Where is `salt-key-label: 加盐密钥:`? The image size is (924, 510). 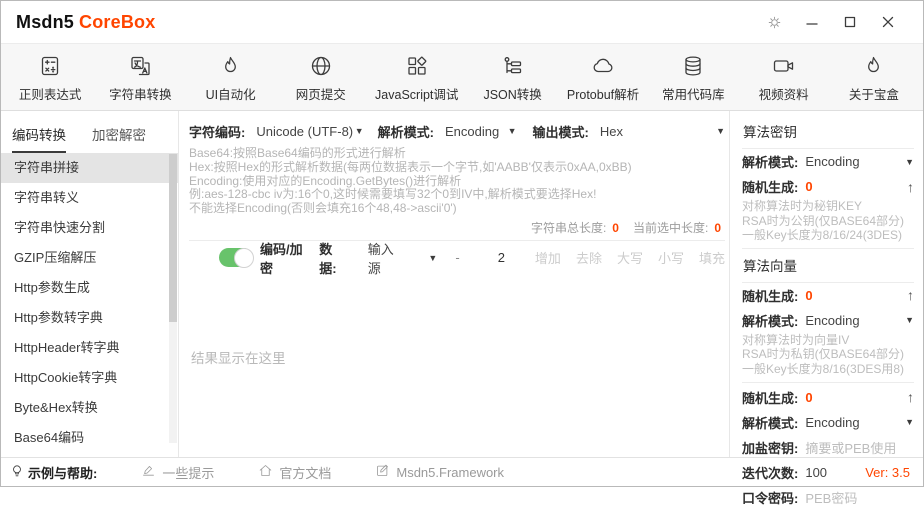 salt-key-label: 加盐密钥: is located at coordinates (770, 448).